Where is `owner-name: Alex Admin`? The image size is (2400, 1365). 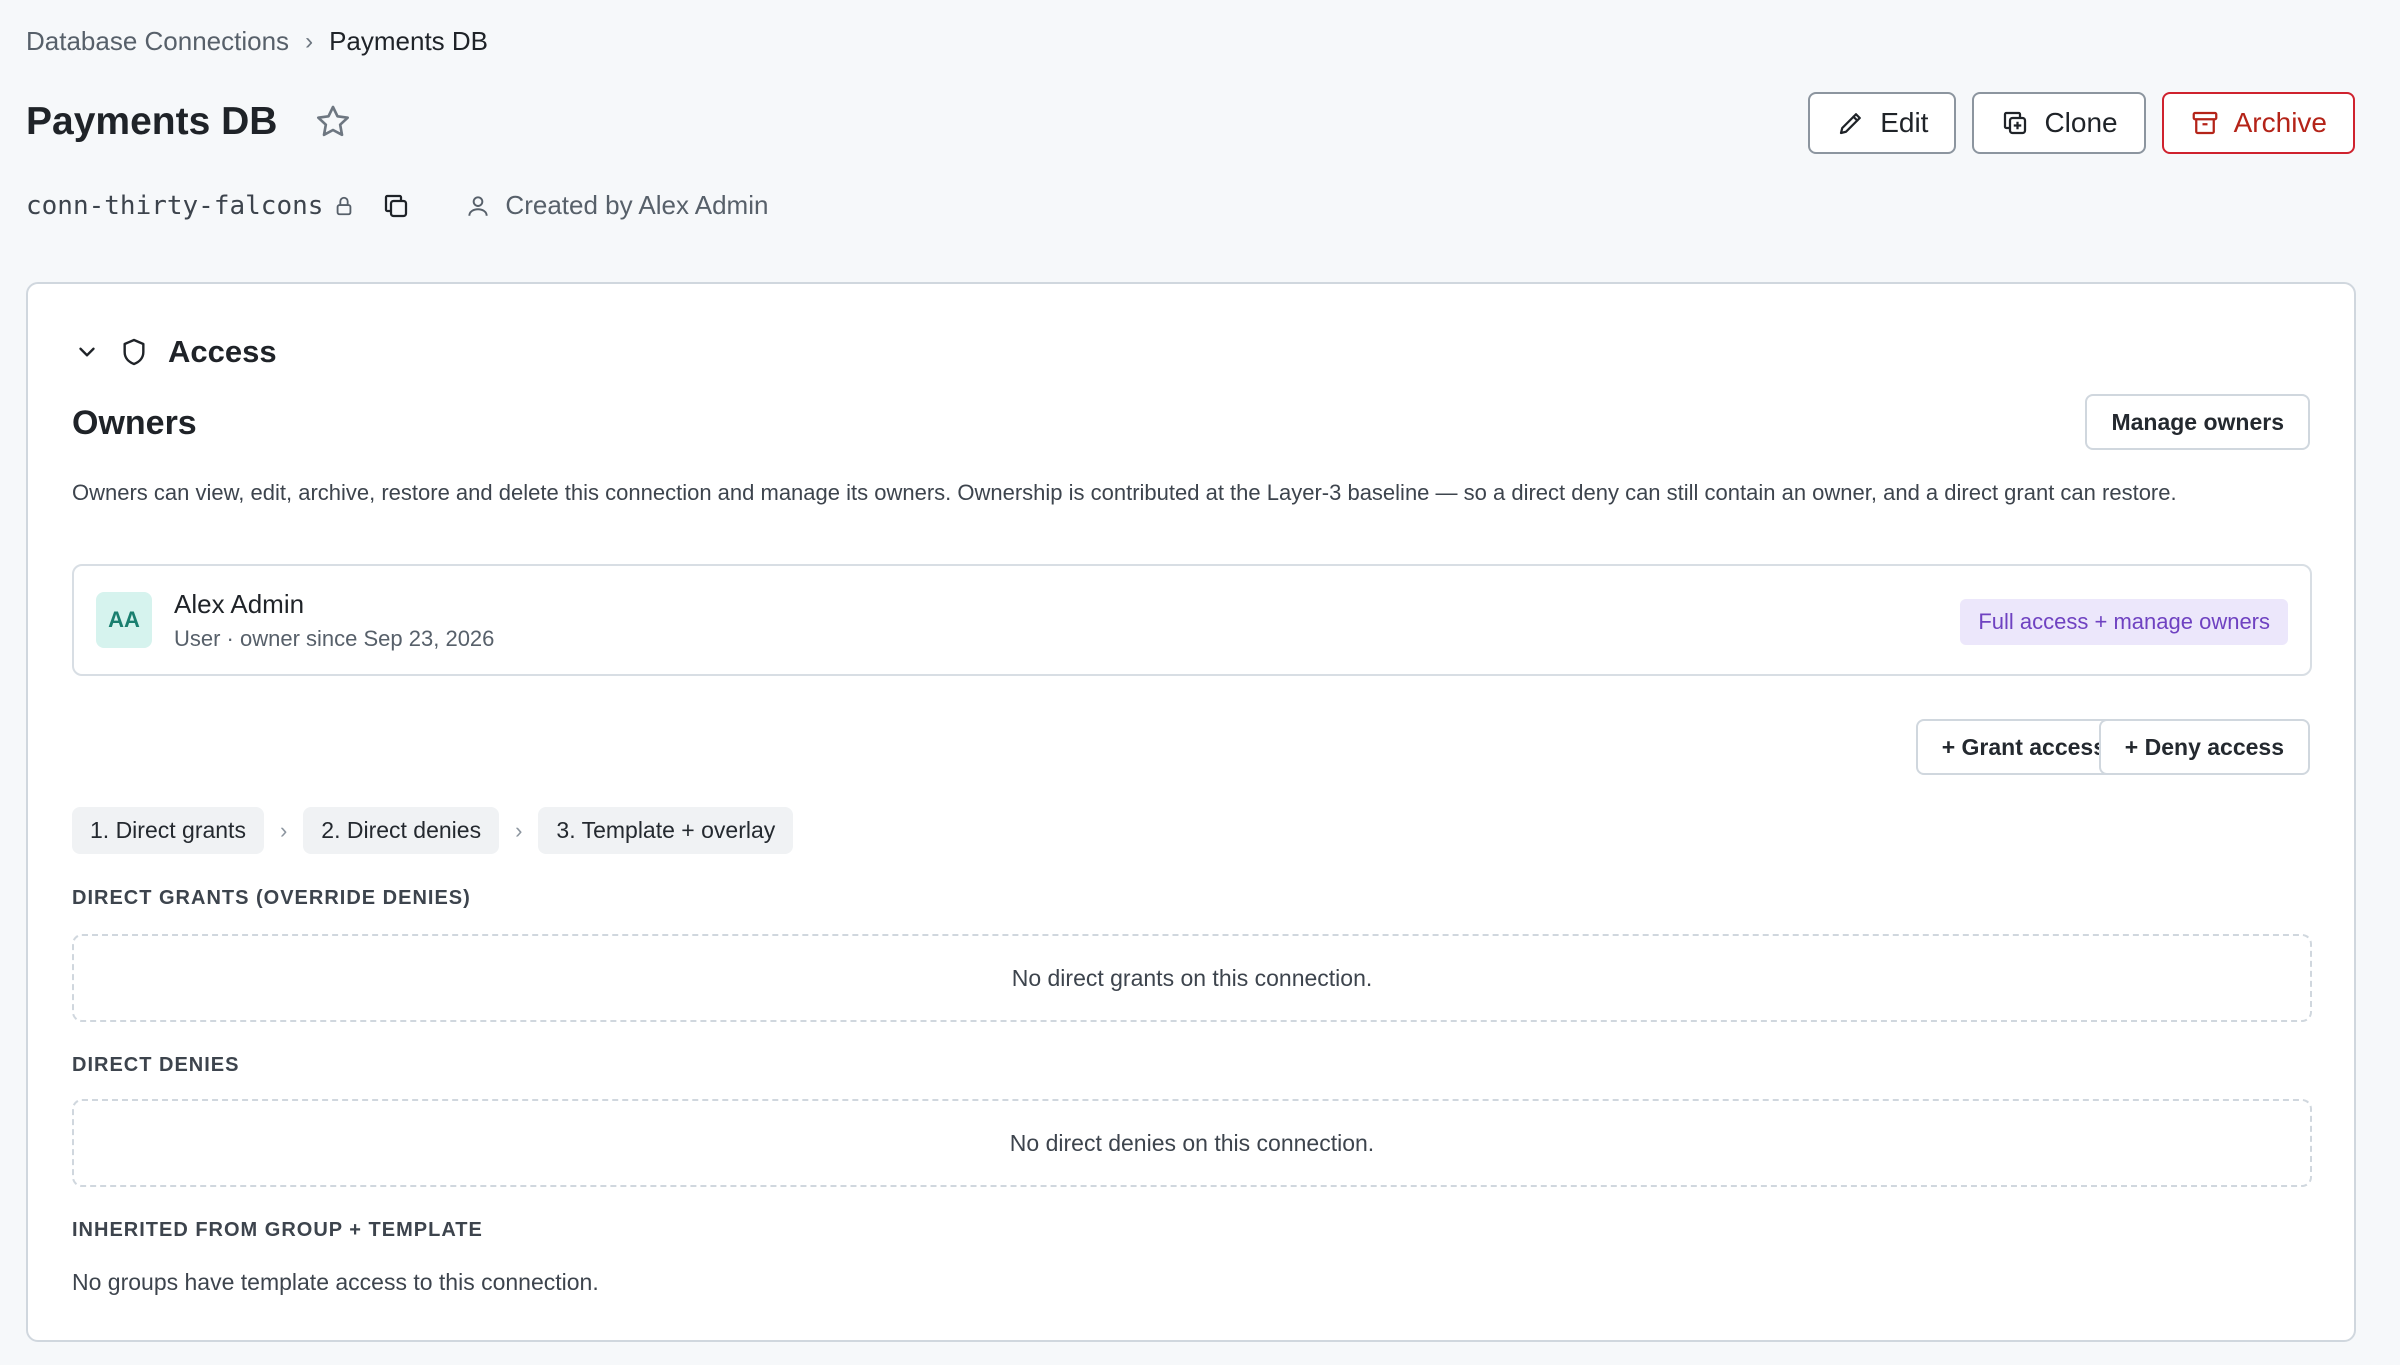 owner-name: Alex Admin is located at coordinates (239, 603).